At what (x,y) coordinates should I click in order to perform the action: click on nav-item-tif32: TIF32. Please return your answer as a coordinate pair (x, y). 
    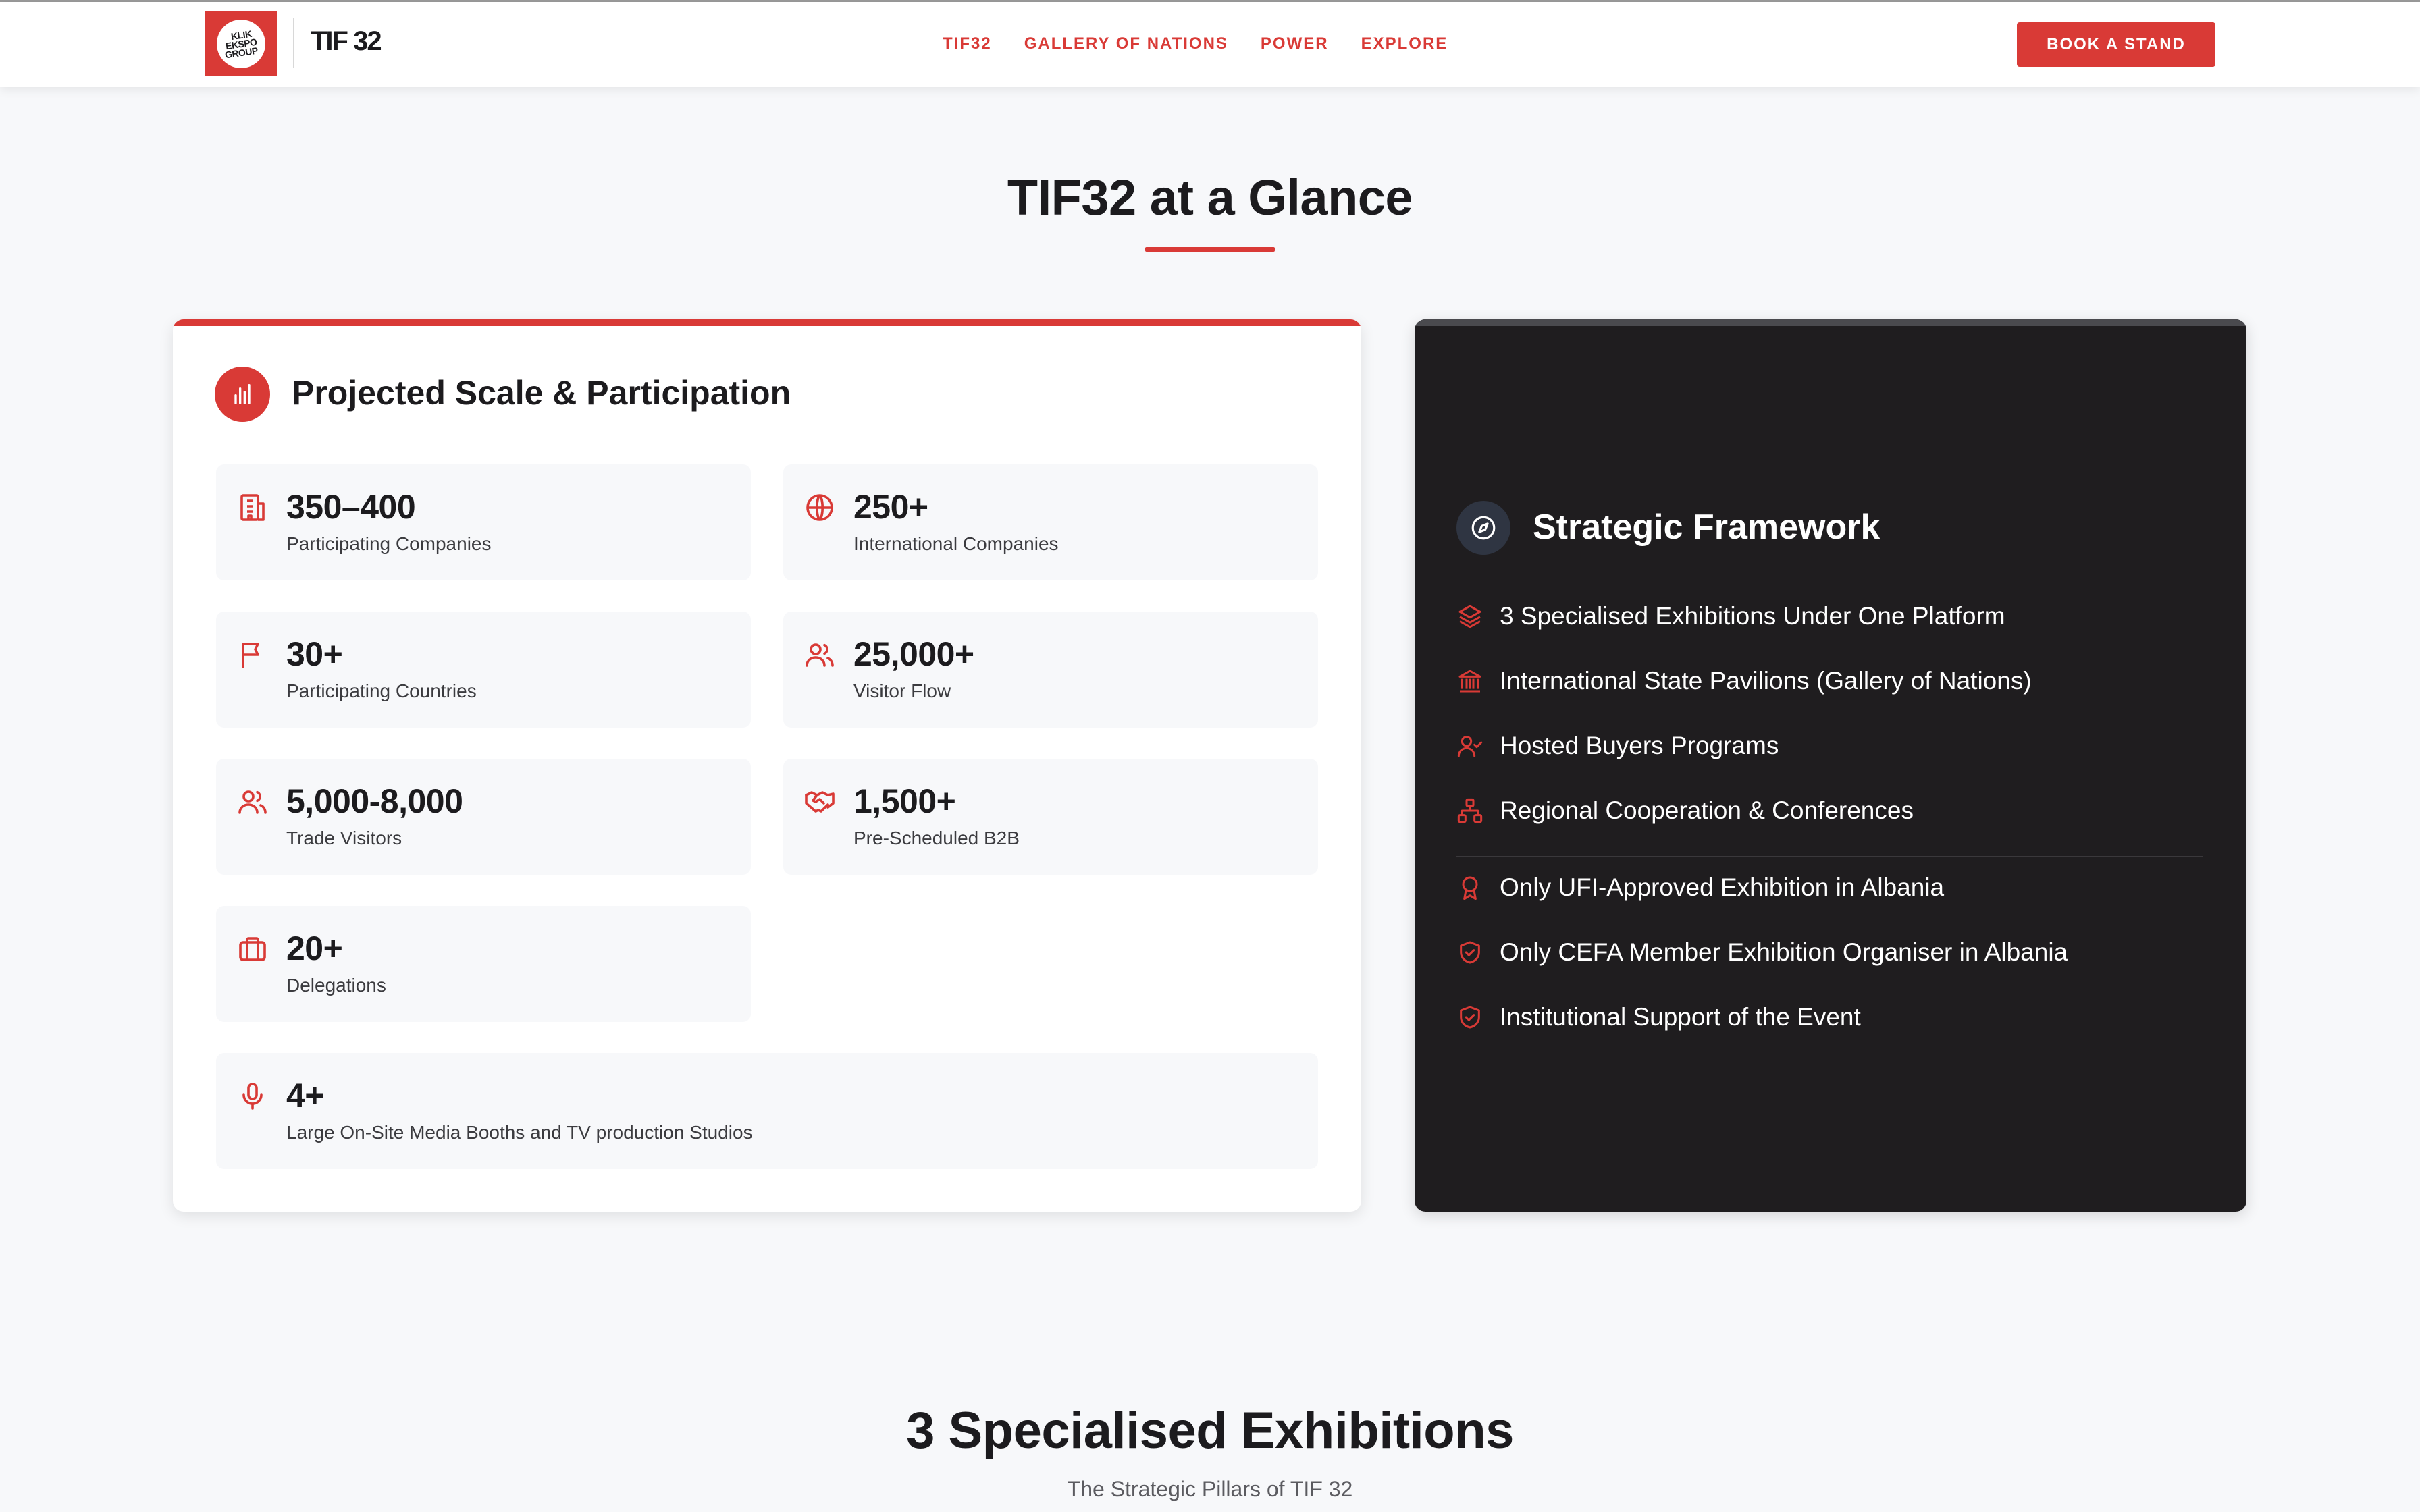
    Looking at the image, I should click on (967, 44).